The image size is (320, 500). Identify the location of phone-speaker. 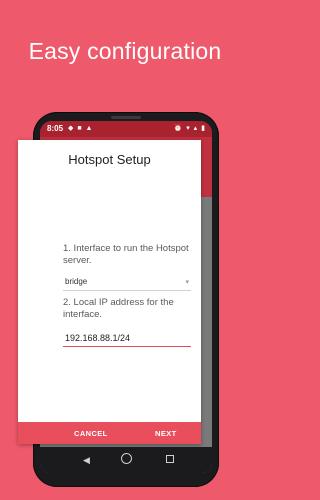
(126, 117).